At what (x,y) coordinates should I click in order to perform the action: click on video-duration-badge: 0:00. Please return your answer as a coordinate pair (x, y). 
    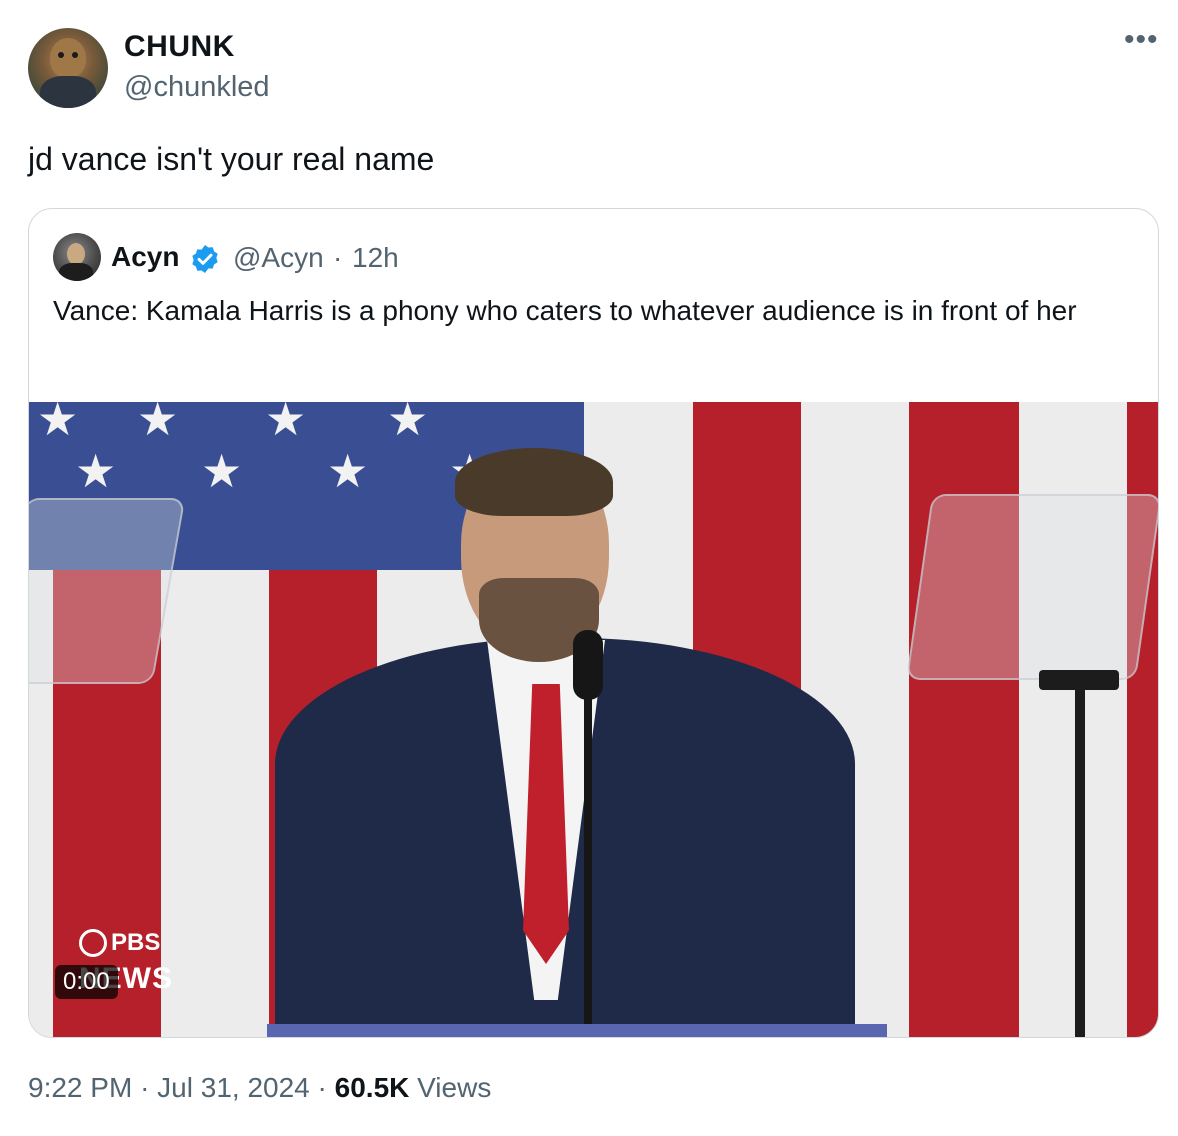
    Looking at the image, I should click on (86, 982).